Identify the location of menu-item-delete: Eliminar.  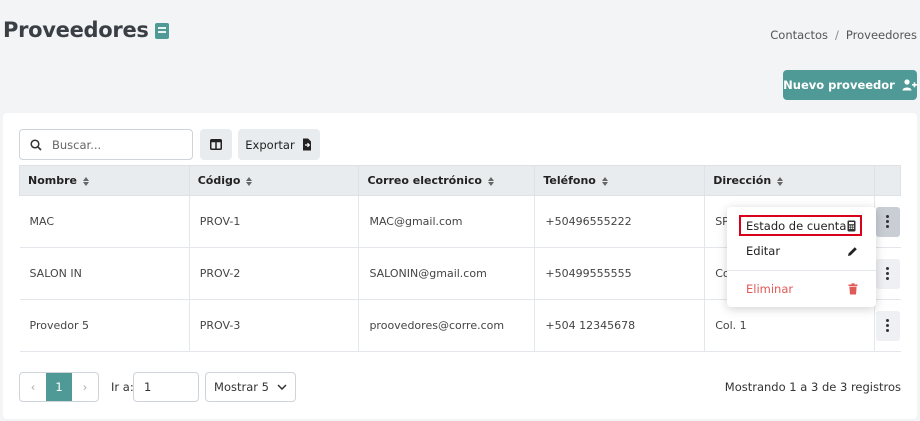
(802, 289).